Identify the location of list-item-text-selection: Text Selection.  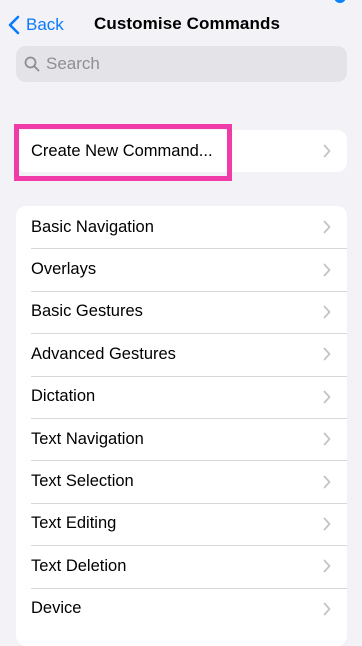
(181, 481).